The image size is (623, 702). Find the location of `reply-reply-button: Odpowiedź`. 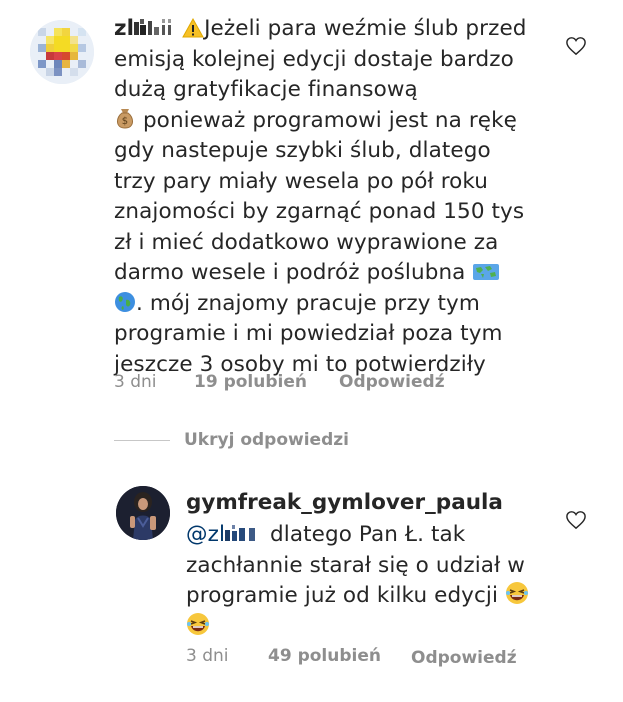

reply-reply-button: Odpowiedź is located at coordinates (464, 658).